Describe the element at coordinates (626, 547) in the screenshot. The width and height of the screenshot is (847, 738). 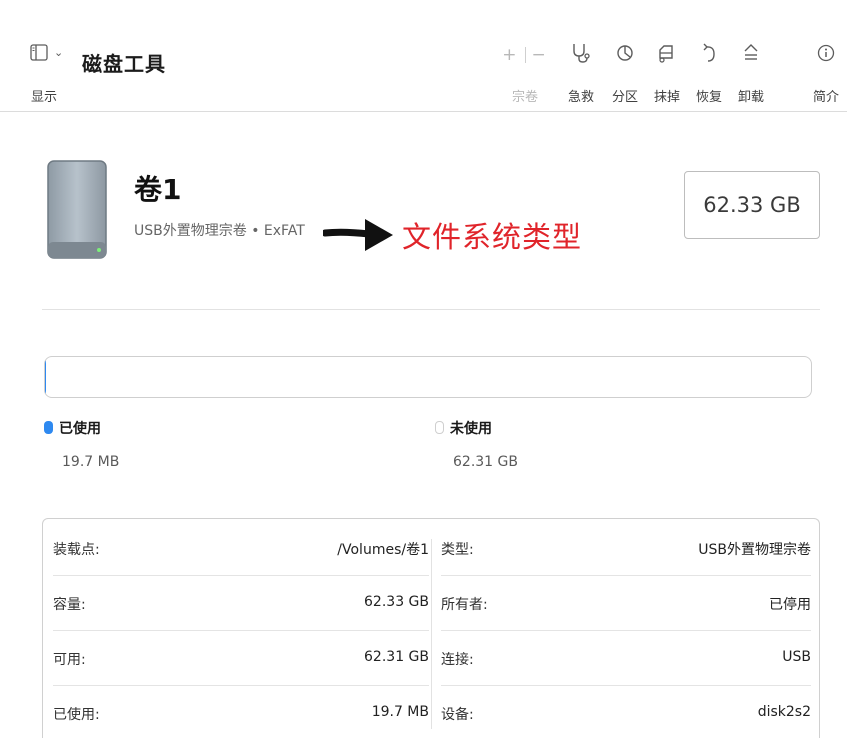
I see `info-row-type: 类型: USB外置物理宗卷` at that location.